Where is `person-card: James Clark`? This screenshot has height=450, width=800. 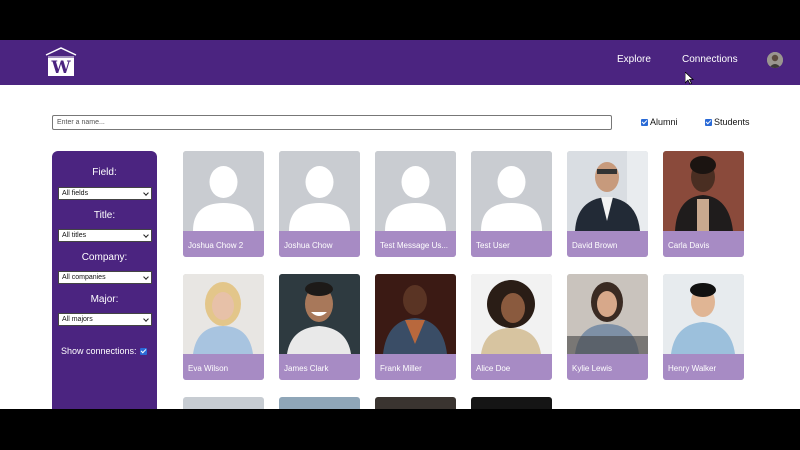
person-card: James Clark is located at coordinates (319, 327).